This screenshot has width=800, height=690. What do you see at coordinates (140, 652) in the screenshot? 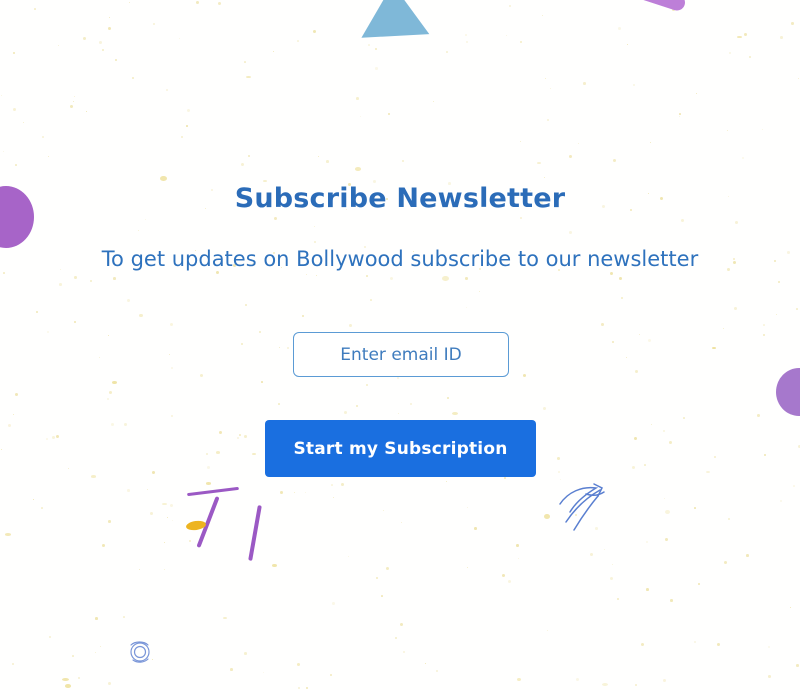
I see `blue-circle-scribble-icon` at bounding box center [140, 652].